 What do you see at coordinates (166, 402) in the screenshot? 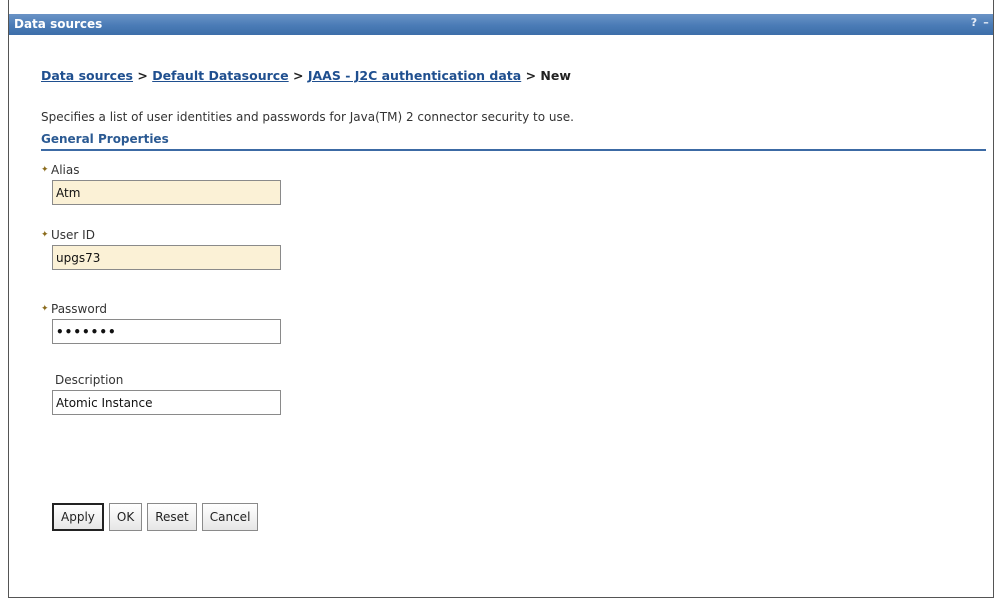
I see `description-input` at bounding box center [166, 402].